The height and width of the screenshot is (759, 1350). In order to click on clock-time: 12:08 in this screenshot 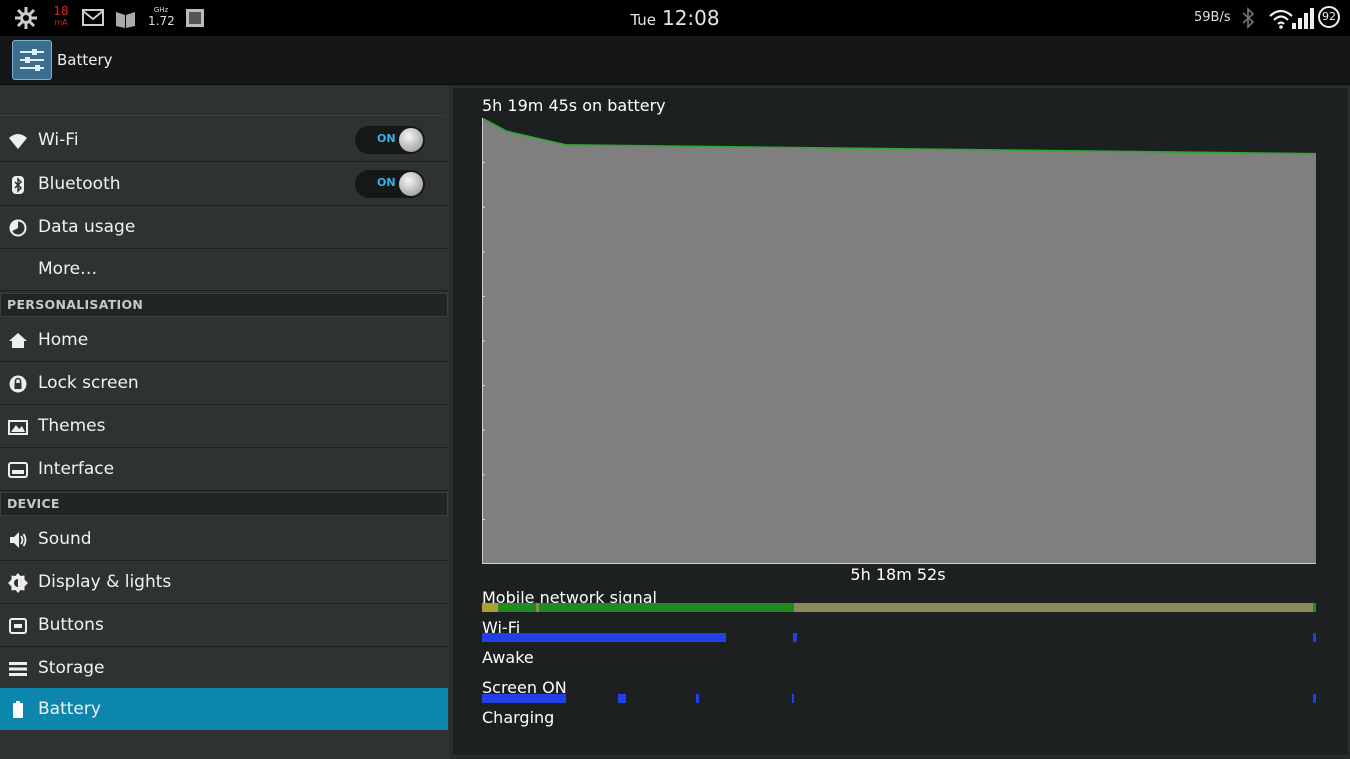, I will do `click(690, 18)`.